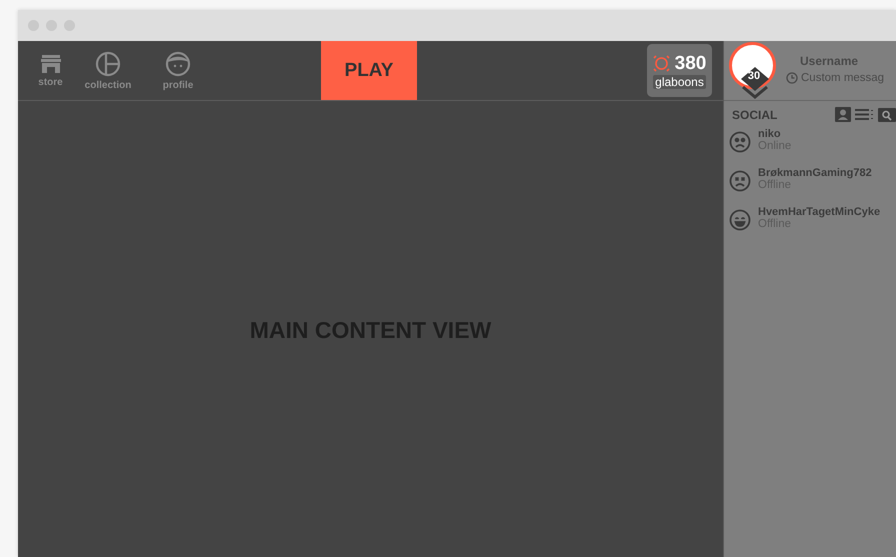 The width and height of the screenshot is (896, 557). Describe the element at coordinates (770, 134) in the screenshot. I see `friend-name: niko` at that location.